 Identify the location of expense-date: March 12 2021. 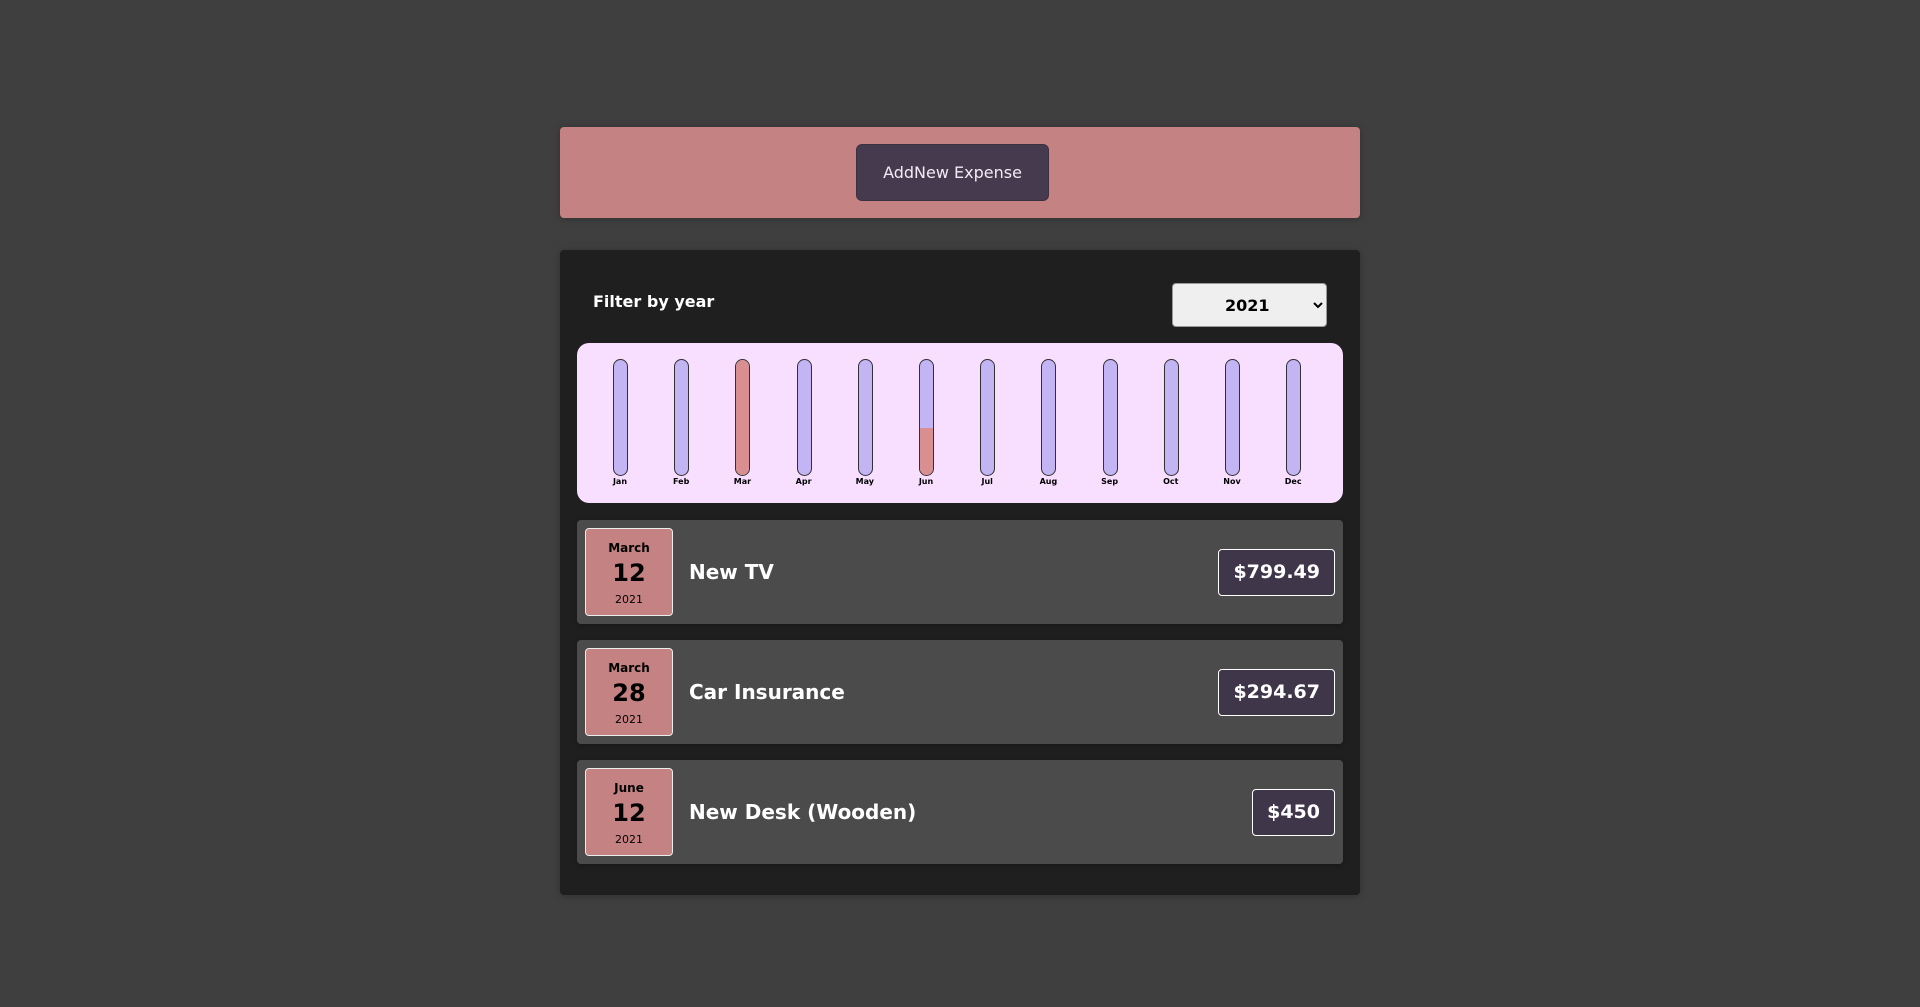
(629, 572).